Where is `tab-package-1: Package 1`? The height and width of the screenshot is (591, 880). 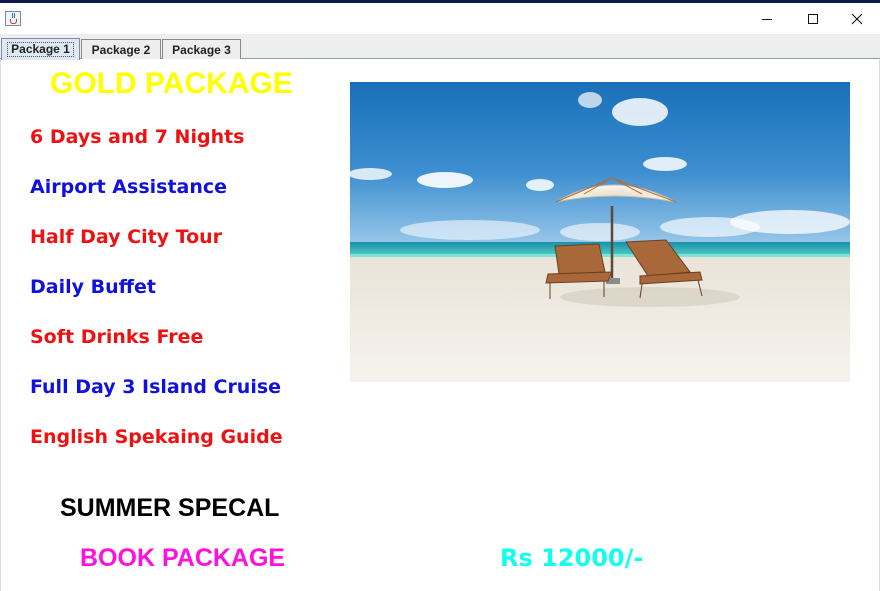 tab-package-1: Package 1 is located at coordinates (40, 49).